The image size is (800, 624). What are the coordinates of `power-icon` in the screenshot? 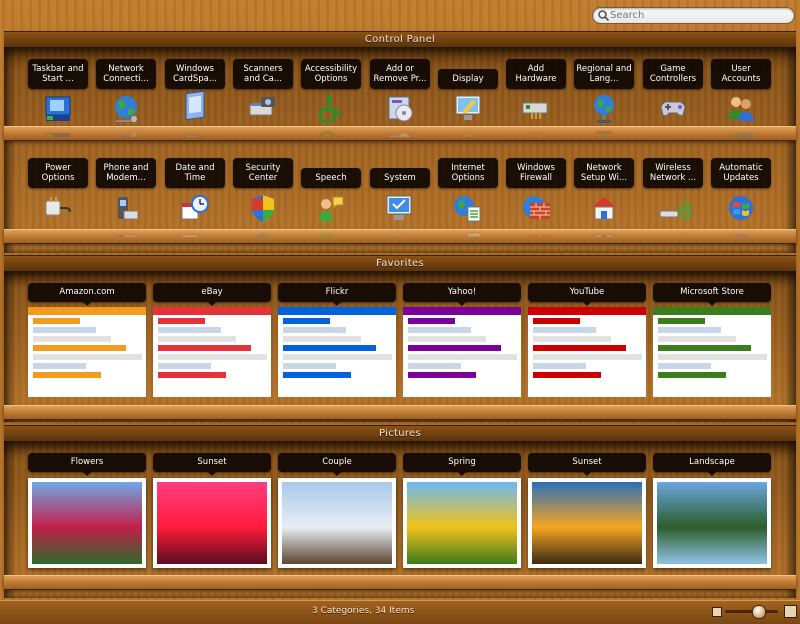 It's located at (58, 209).